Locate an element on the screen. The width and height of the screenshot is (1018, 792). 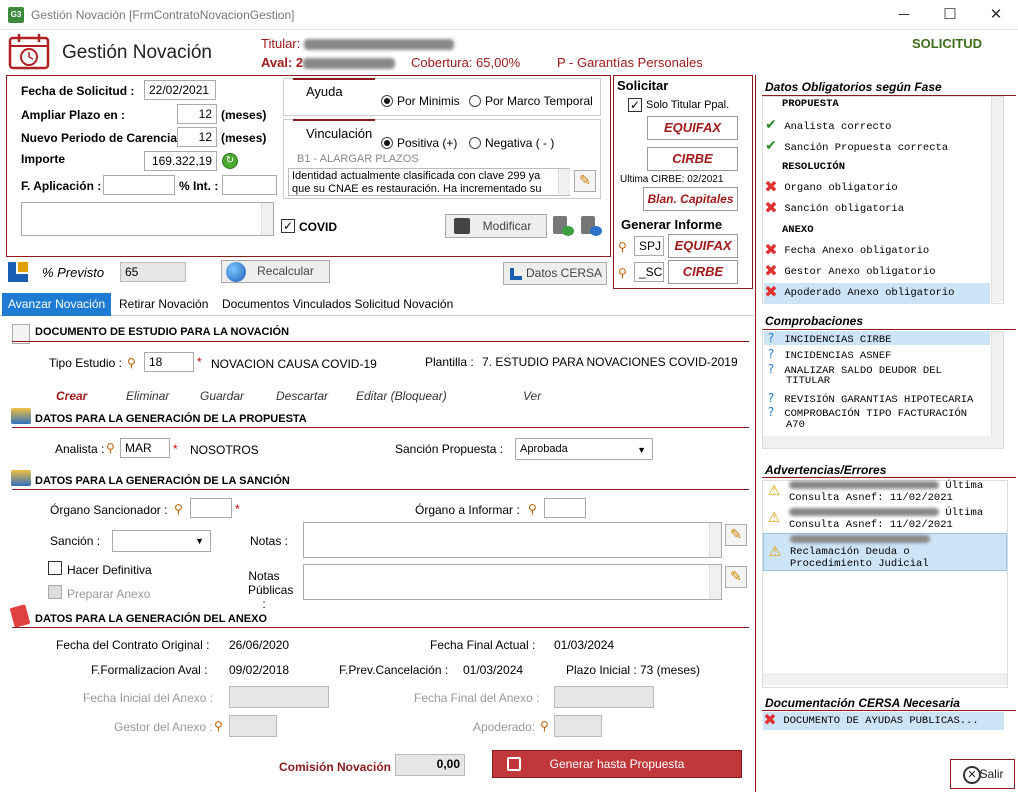
cirbe-button: CIRBE is located at coordinates (692, 159).